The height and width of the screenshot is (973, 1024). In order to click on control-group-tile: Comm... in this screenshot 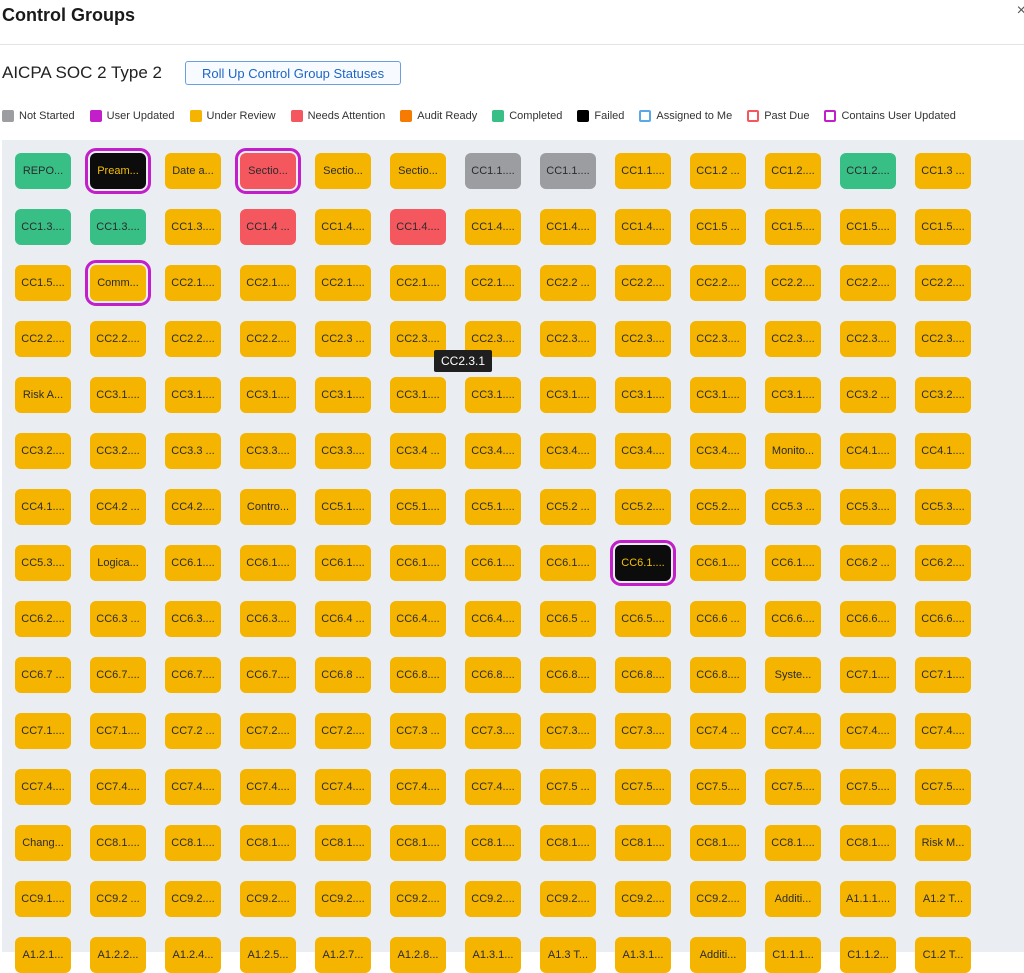, I will do `click(118, 283)`.